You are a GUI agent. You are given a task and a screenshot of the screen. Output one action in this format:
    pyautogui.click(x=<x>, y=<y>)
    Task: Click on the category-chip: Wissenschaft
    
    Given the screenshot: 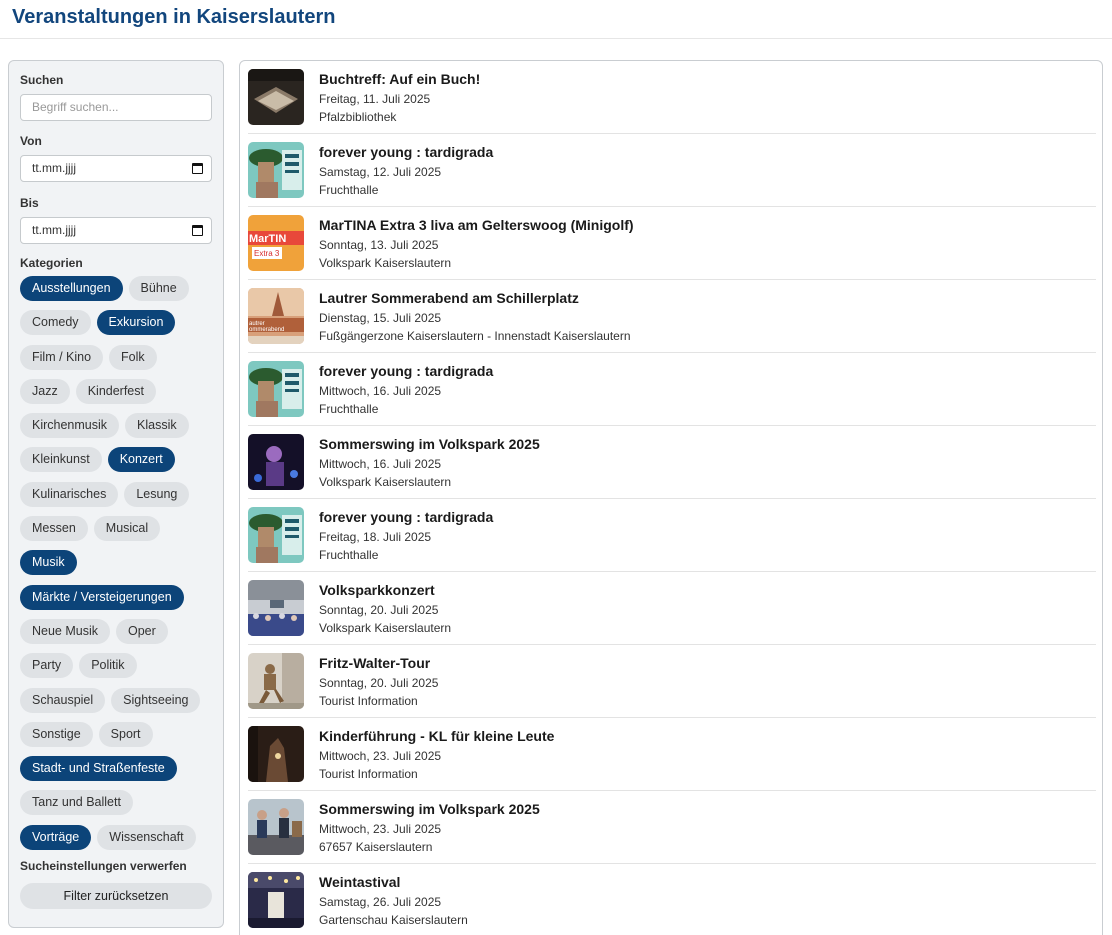 What is the action you would take?
    pyautogui.click(x=146, y=837)
    